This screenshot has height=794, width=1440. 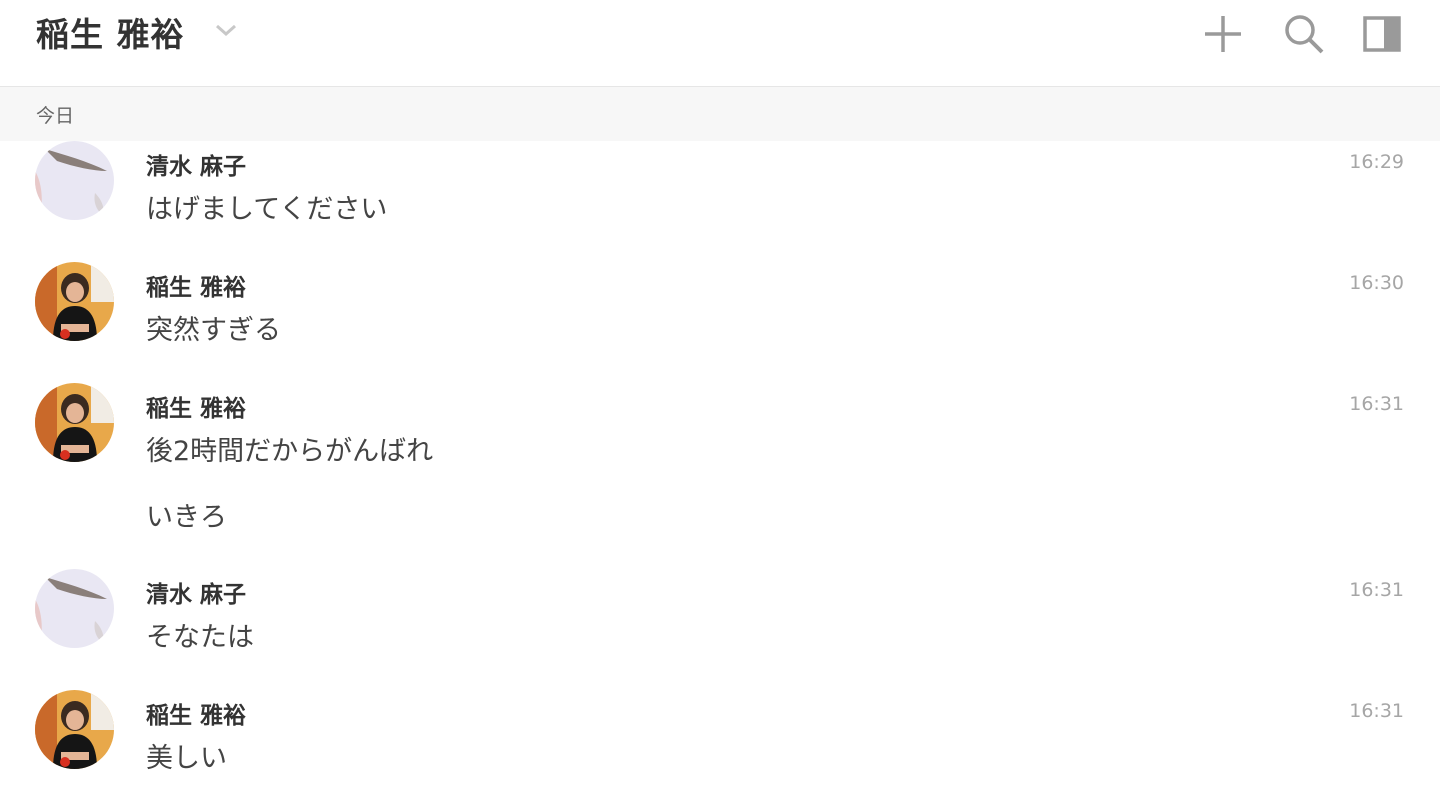 I want to click on chat-title: 稲生 雅裕, so click(x=110, y=32).